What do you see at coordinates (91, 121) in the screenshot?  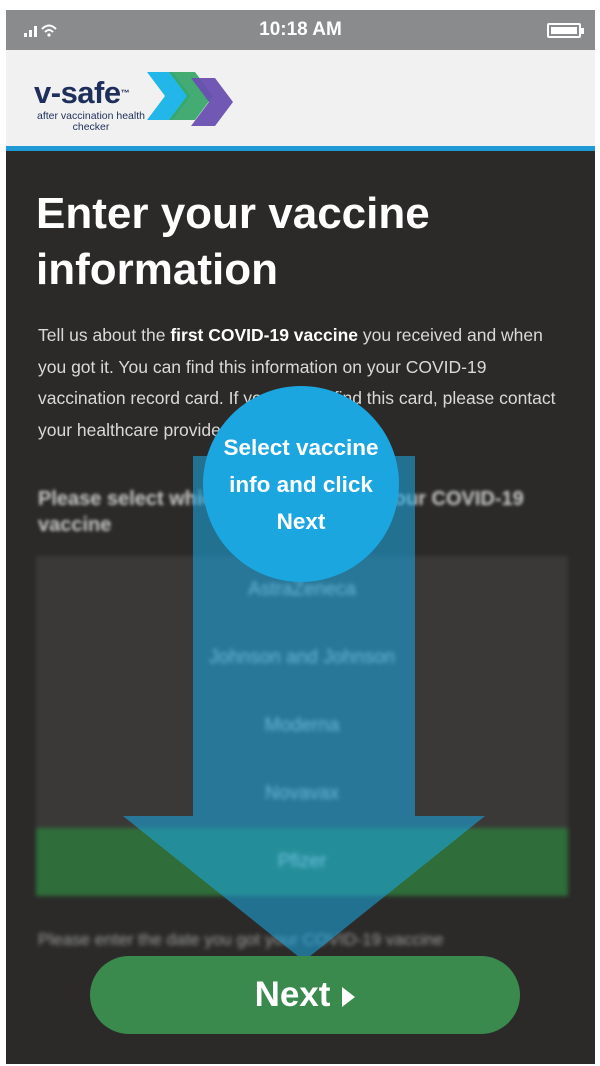 I see `logo-tagline: after vaccination health checker` at bounding box center [91, 121].